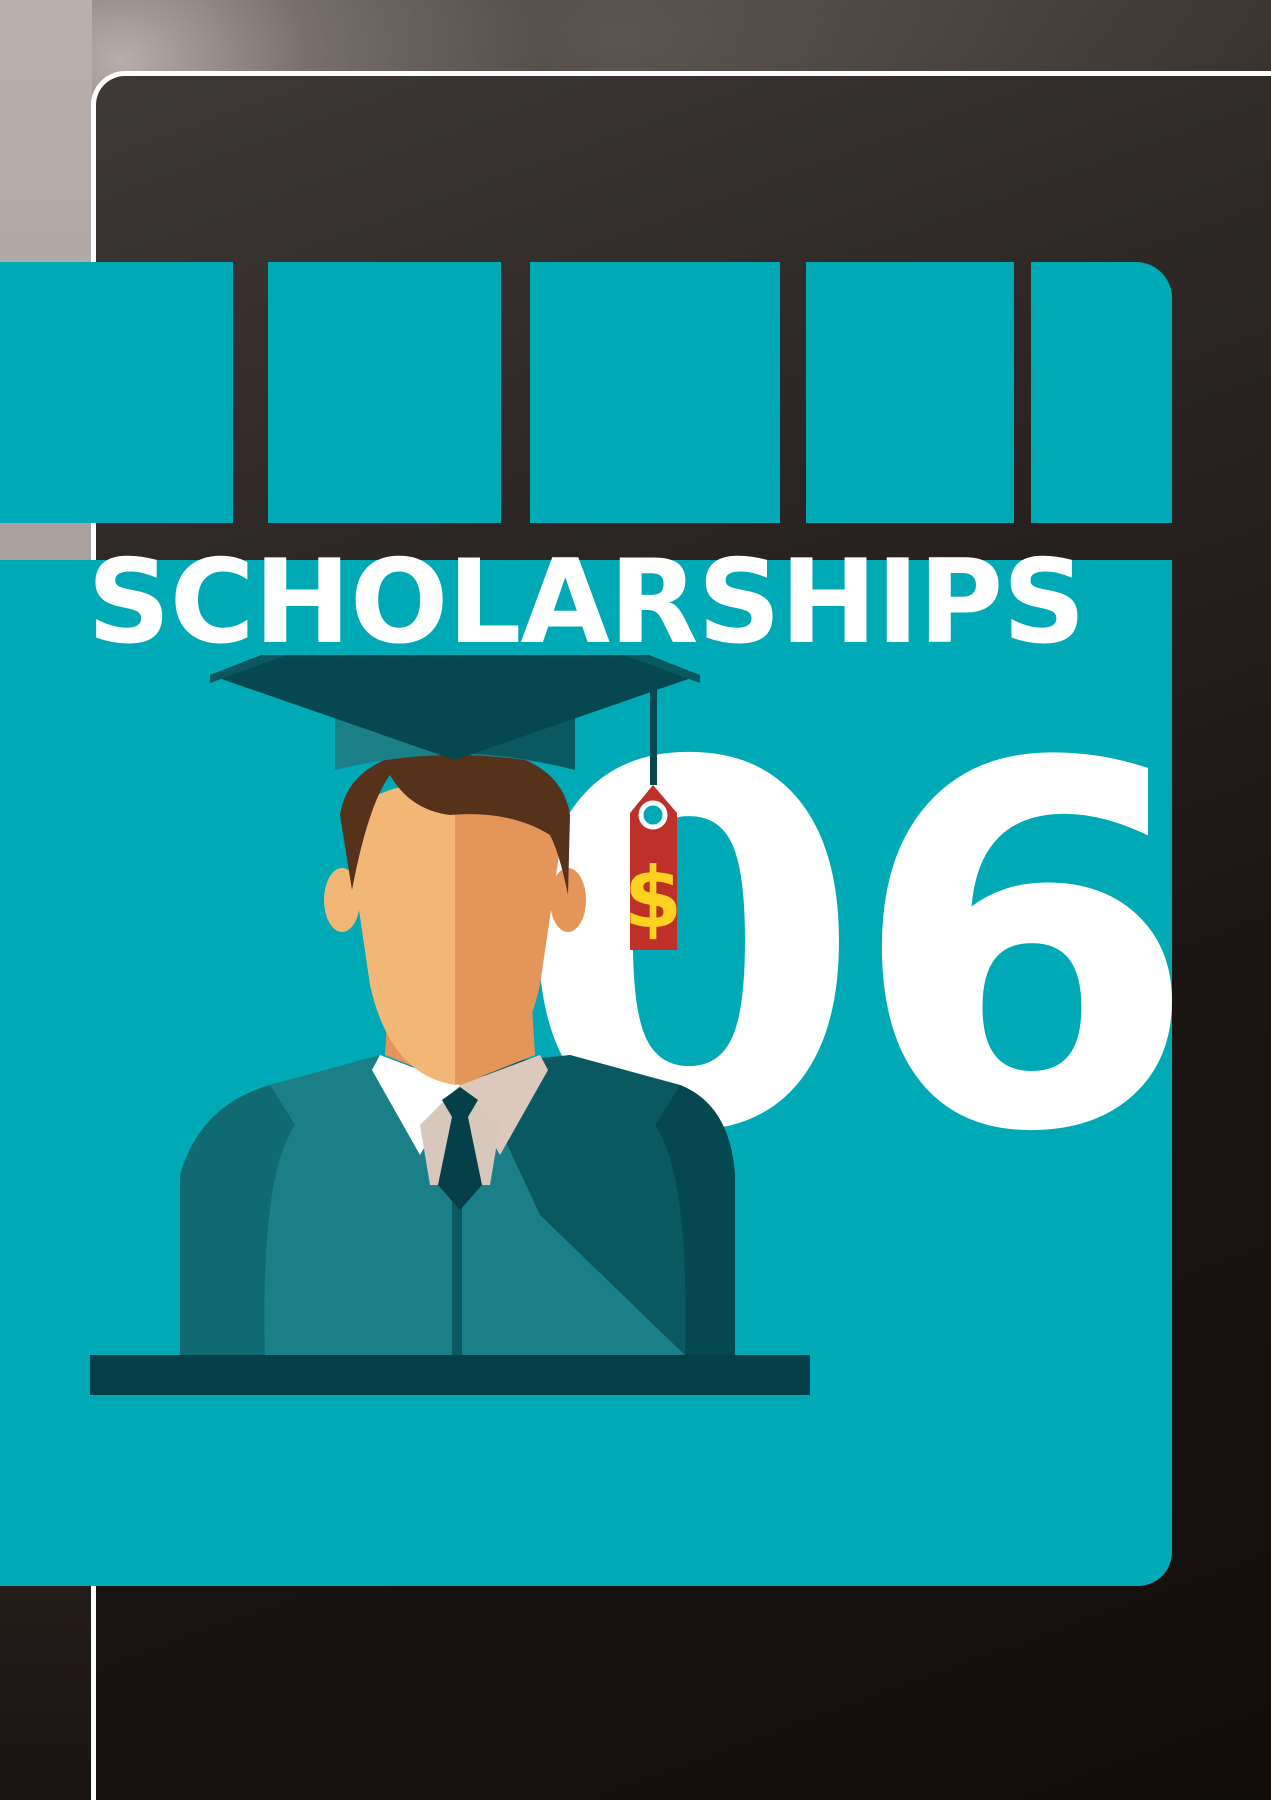 The width and height of the screenshot is (1271, 1800). I want to click on mortarboard, so click(455, 707).